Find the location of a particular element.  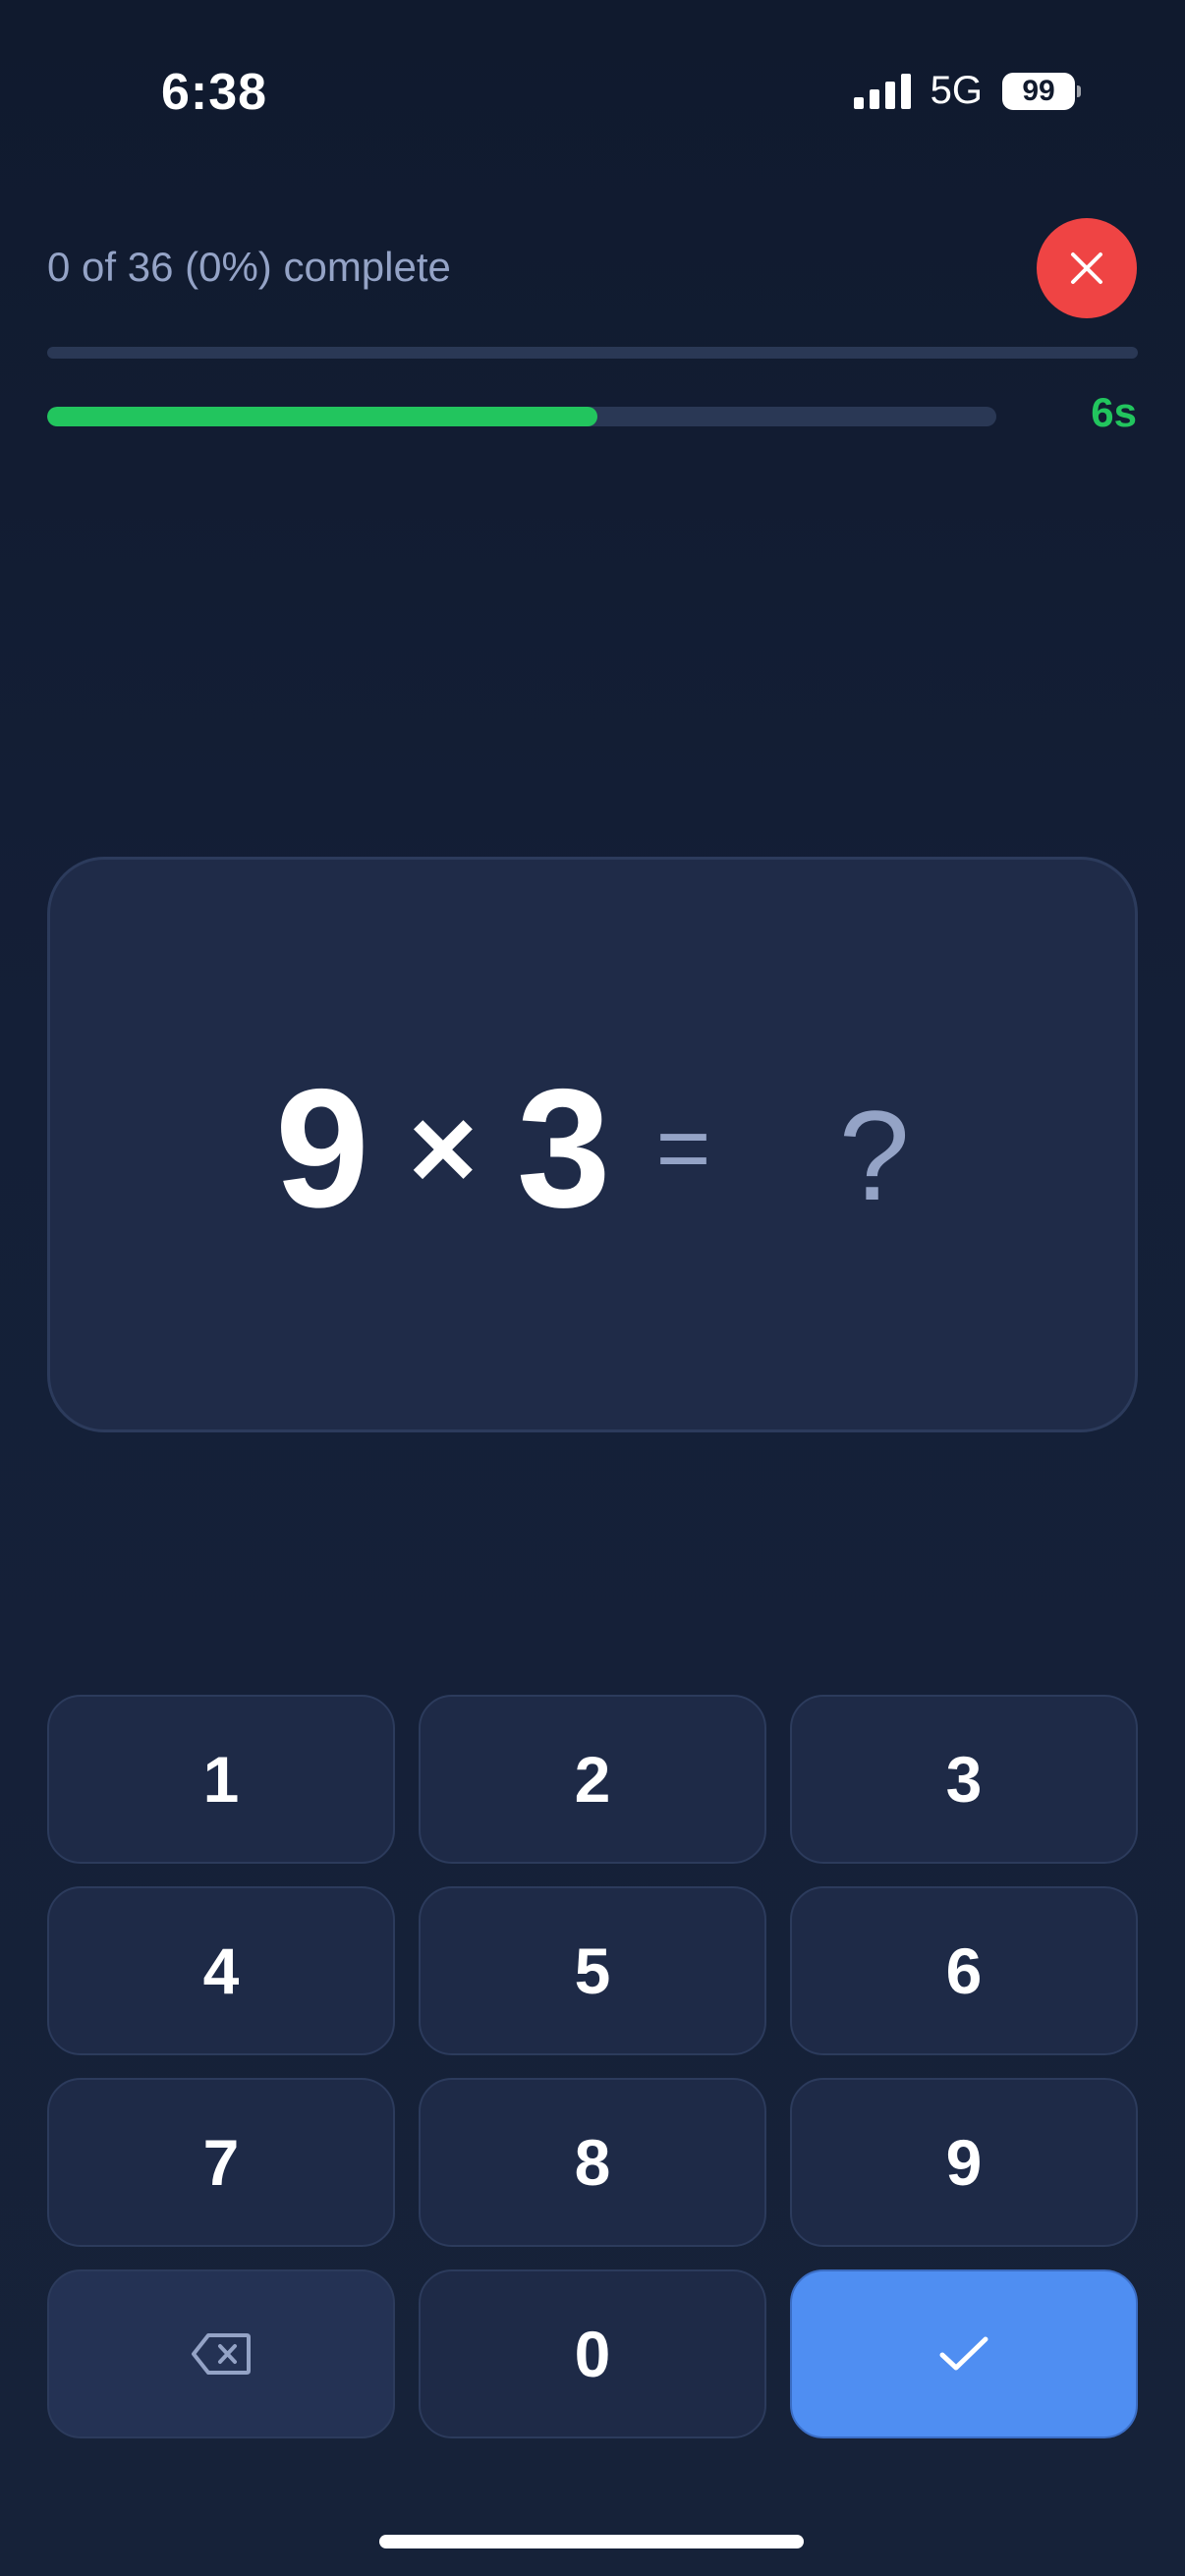

operand-b: 3 is located at coordinates (563, 1148).